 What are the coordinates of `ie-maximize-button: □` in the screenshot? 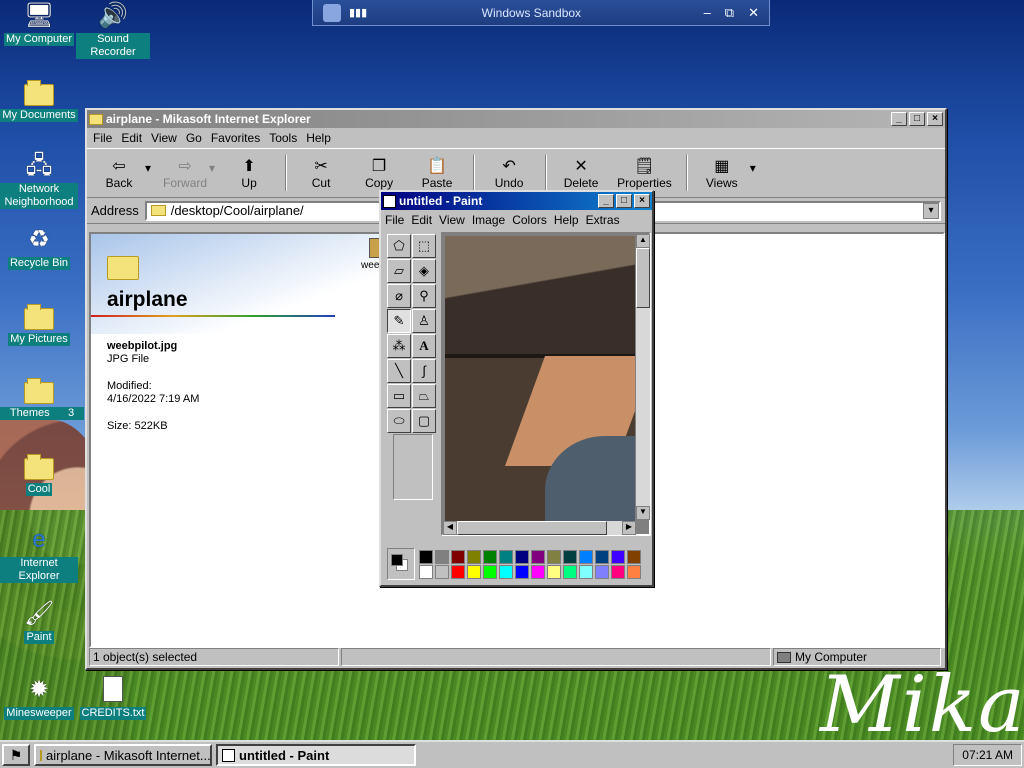 It's located at (917, 119).